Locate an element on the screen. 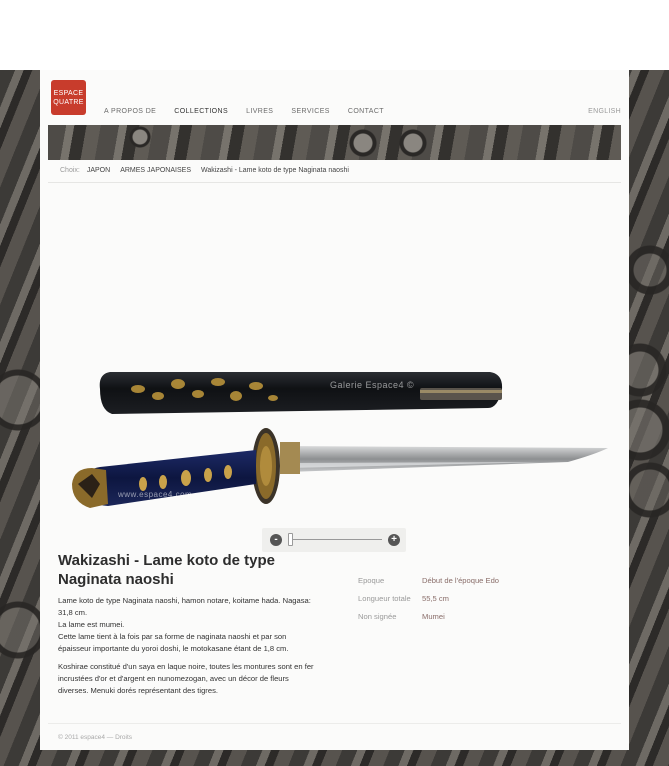 This screenshot has height=766, width=669. logo-line-2: QUATRE is located at coordinates (68, 102).